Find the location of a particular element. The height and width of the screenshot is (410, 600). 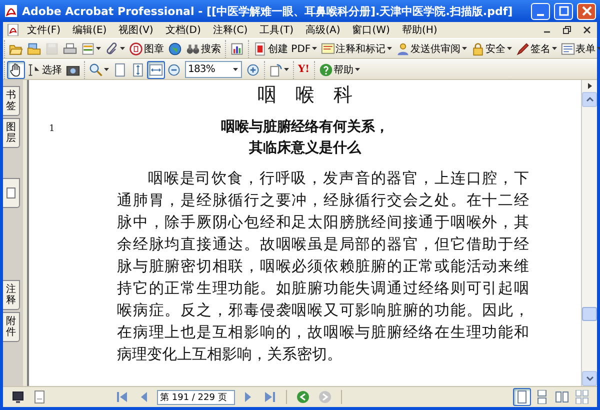

menu-item: 编辑(E) is located at coordinates (89, 30).